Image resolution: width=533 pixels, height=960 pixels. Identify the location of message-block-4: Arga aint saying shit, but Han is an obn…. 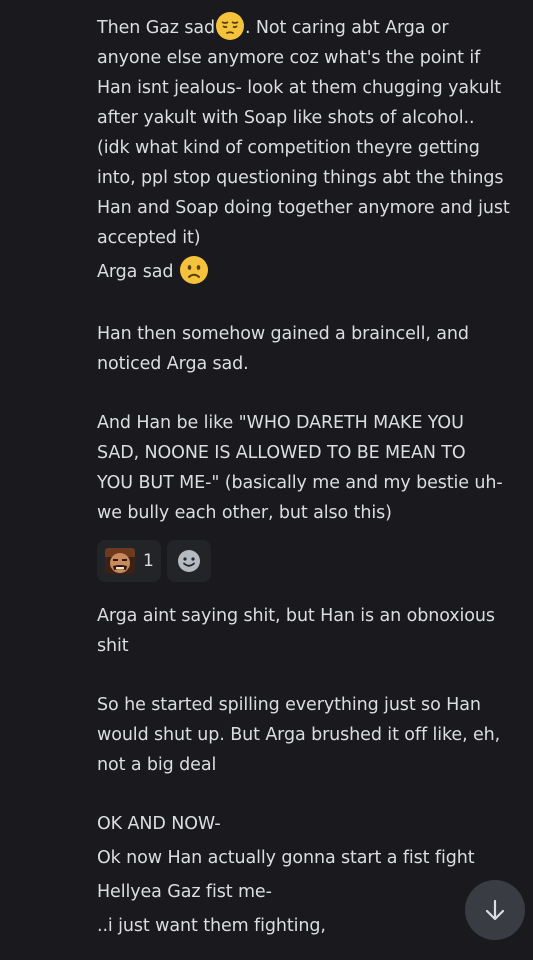
(312, 631).